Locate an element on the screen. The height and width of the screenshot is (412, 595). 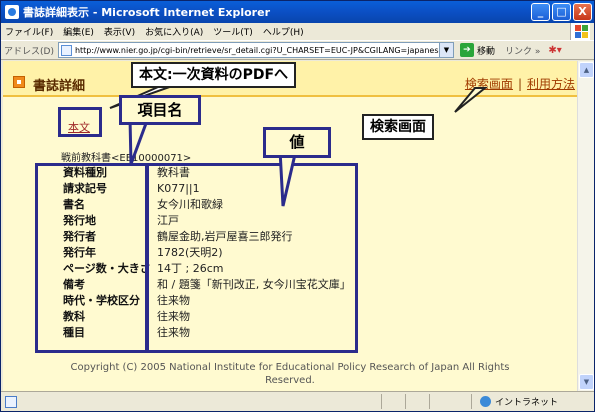
item-name-label: 項目名 is located at coordinates (160, 110).